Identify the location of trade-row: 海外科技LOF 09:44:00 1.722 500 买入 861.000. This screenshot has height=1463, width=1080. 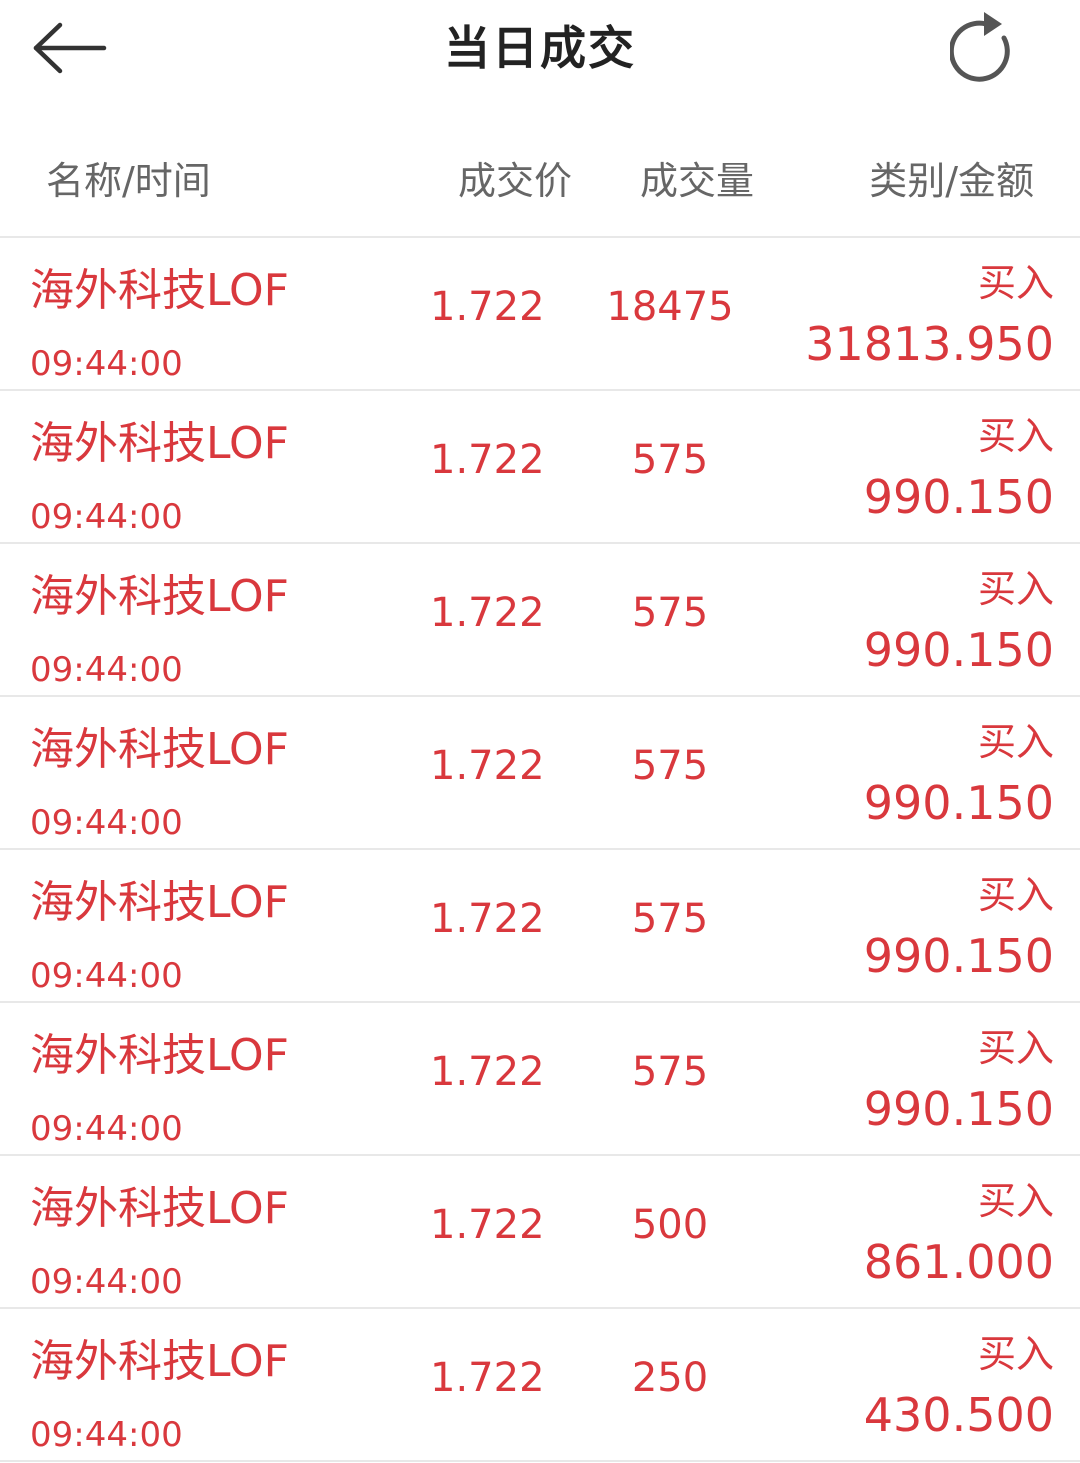
(540, 1232).